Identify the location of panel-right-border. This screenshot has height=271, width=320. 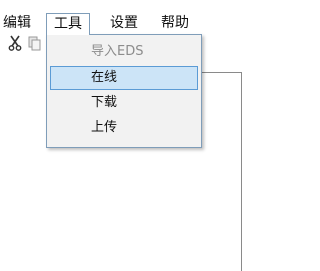
(241, 172).